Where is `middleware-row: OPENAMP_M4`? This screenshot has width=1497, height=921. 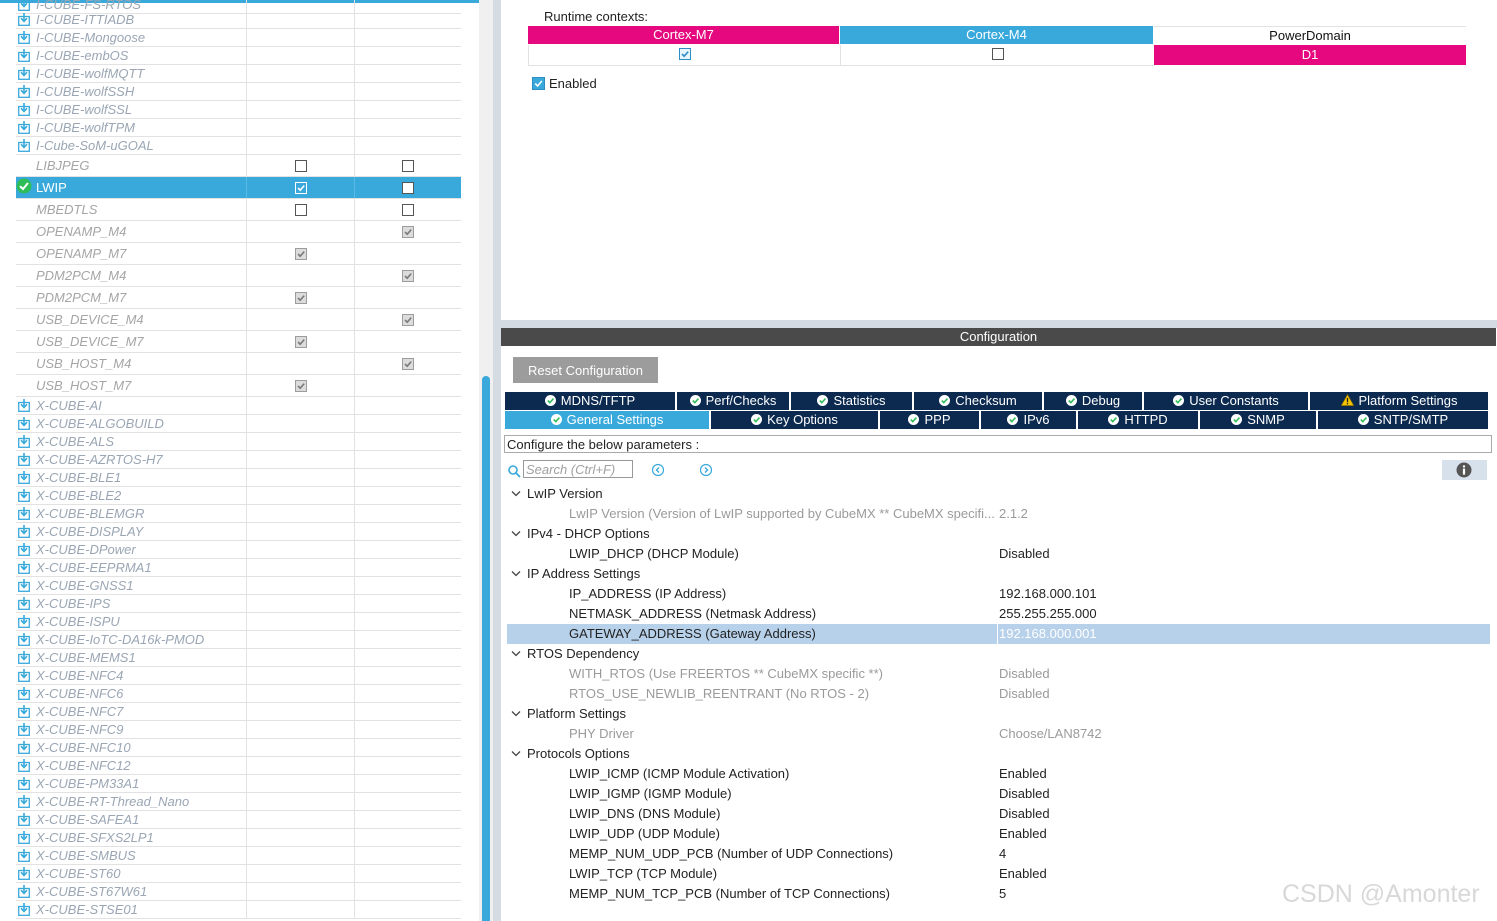 middleware-row: OPENAMP_M4 is located at coordinates (238, 232).